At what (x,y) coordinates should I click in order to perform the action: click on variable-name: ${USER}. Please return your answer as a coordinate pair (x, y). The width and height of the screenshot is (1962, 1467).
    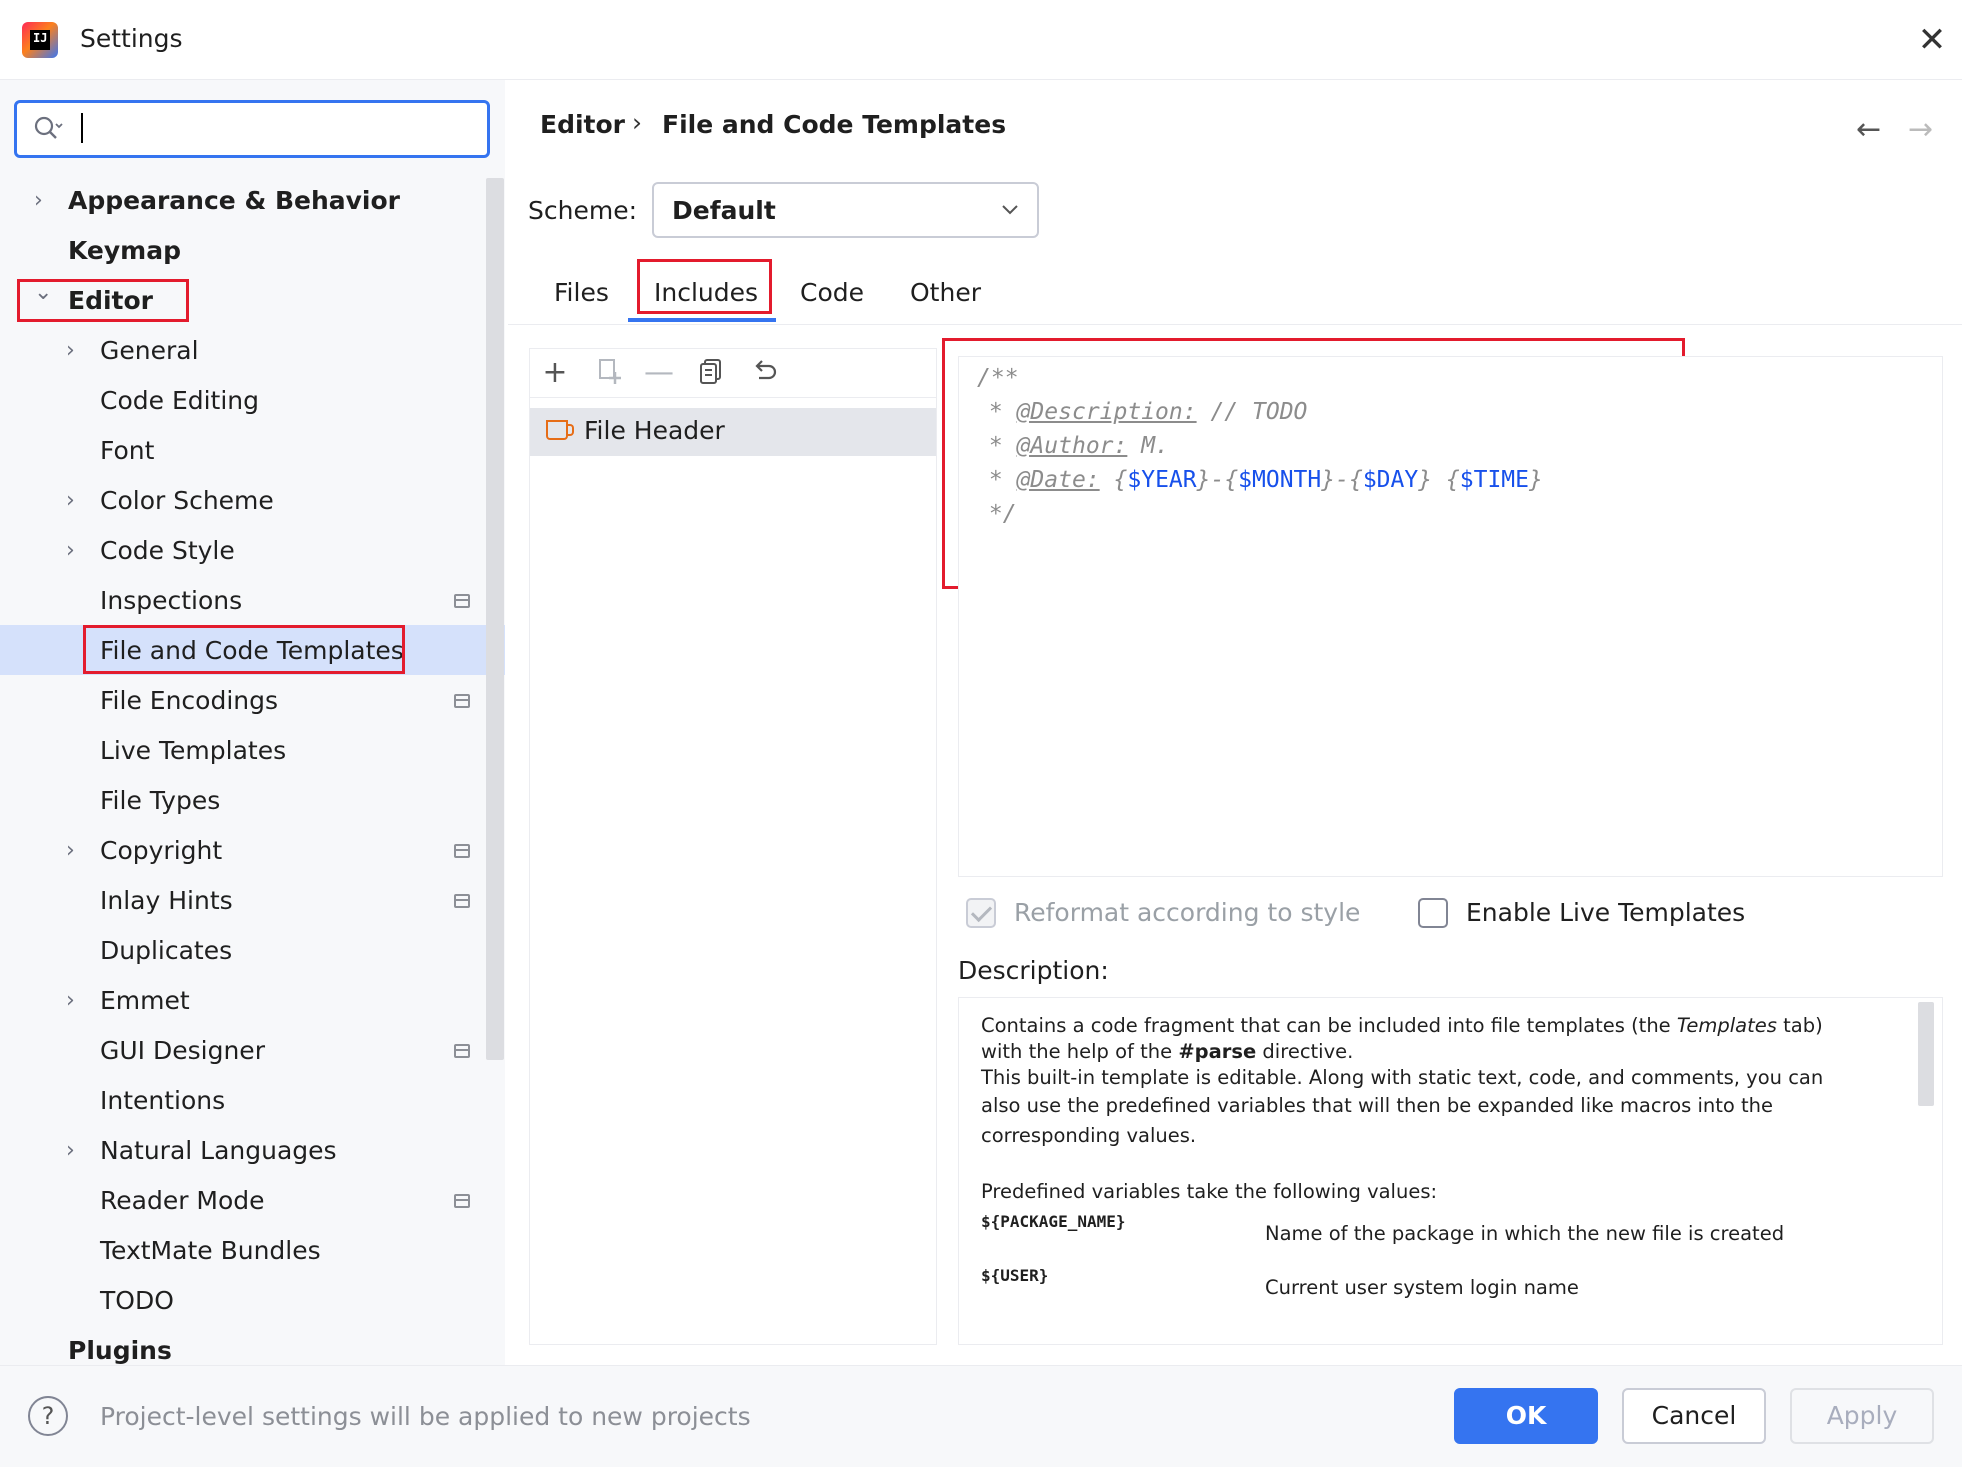
    Looking at the image, I should click on (1015, 1275).